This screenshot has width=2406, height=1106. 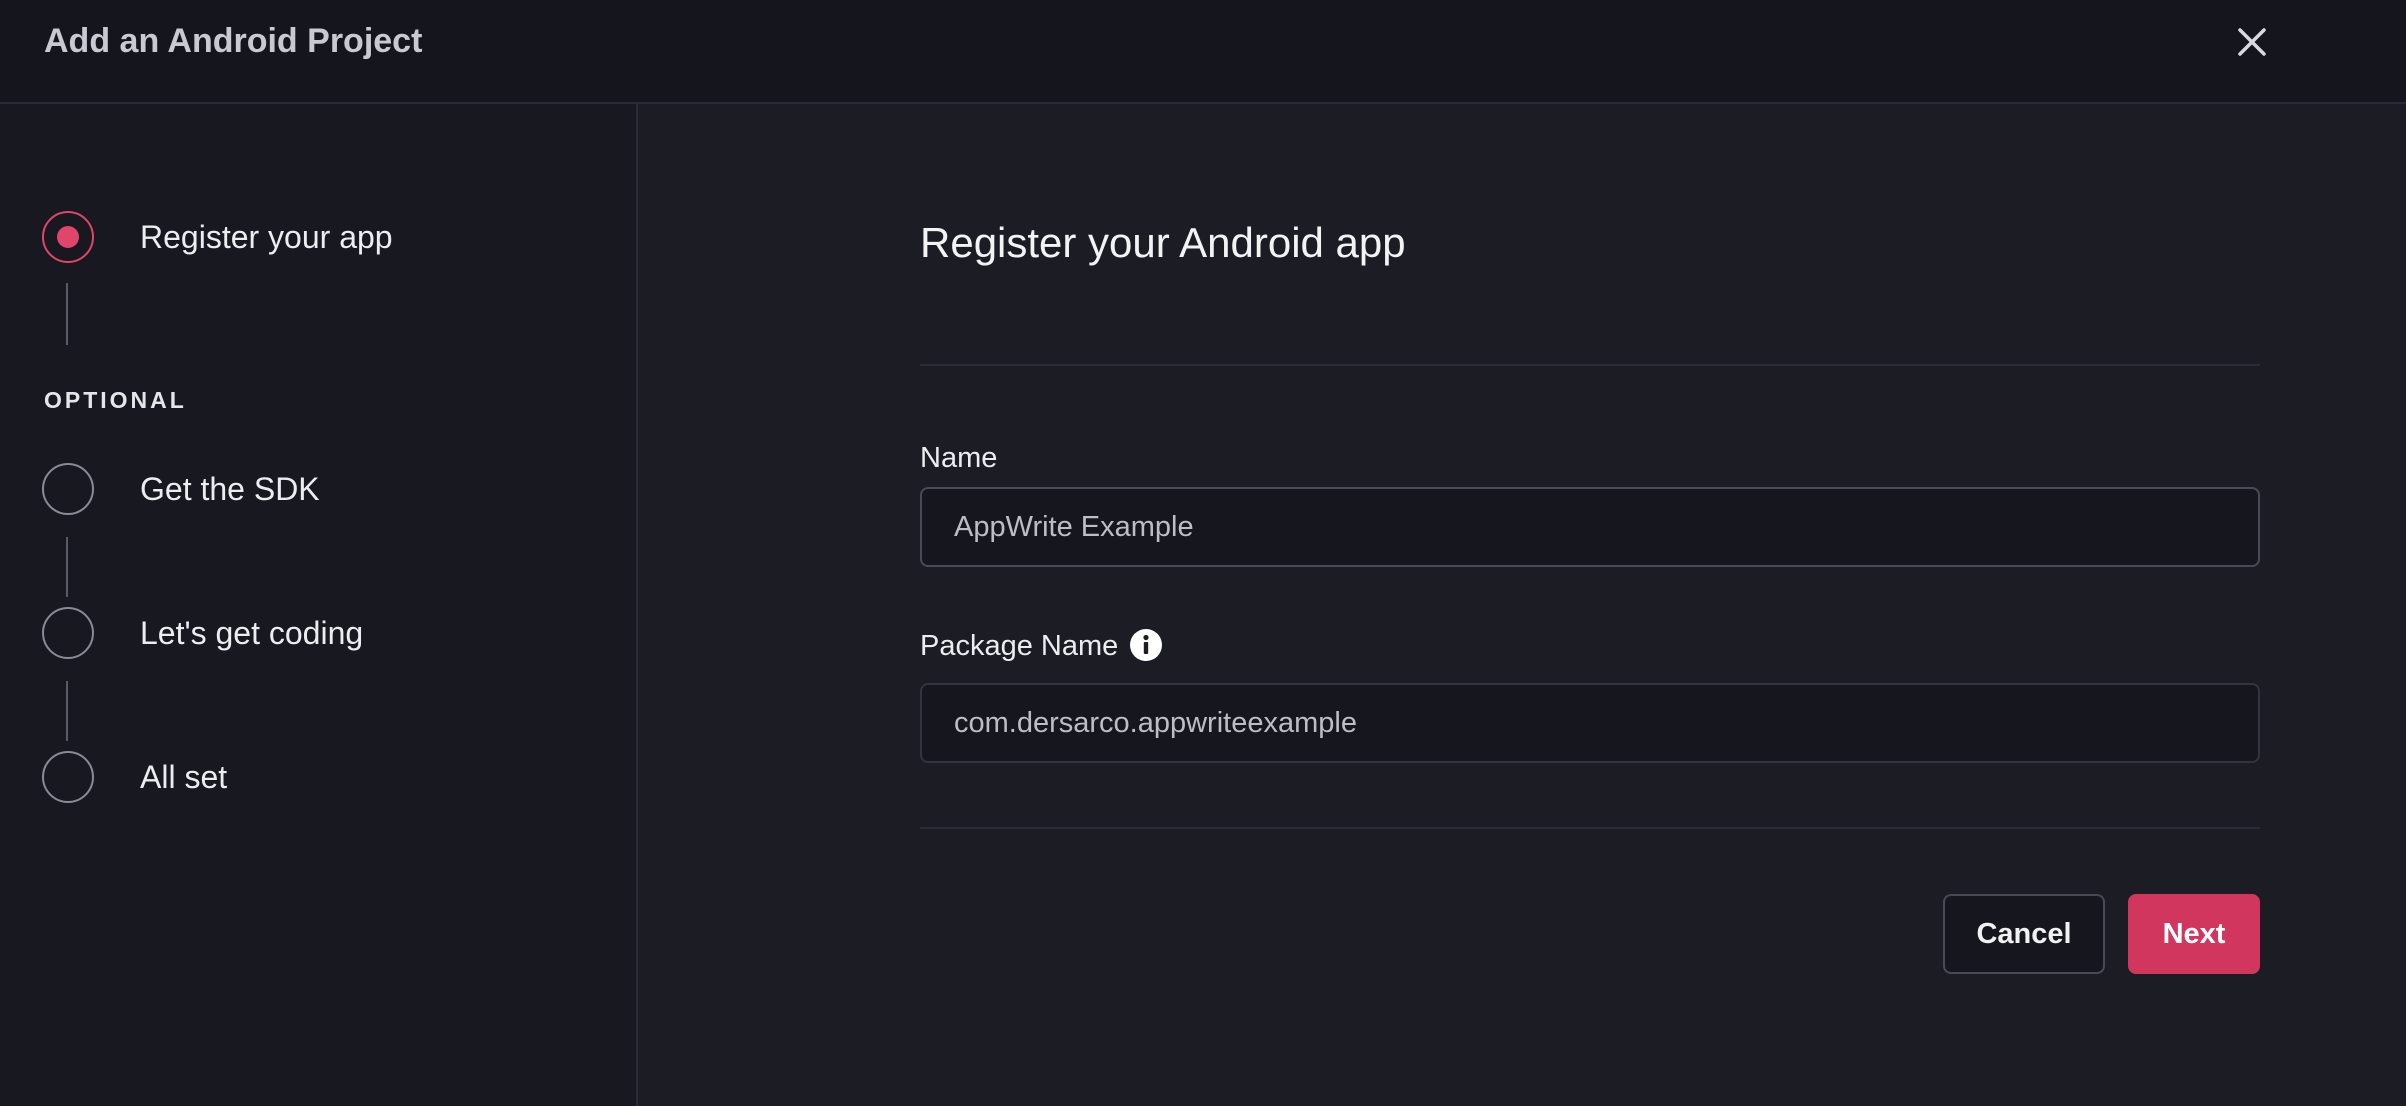 I want to click on name-field-label: Name, so click(x=959, y=458).